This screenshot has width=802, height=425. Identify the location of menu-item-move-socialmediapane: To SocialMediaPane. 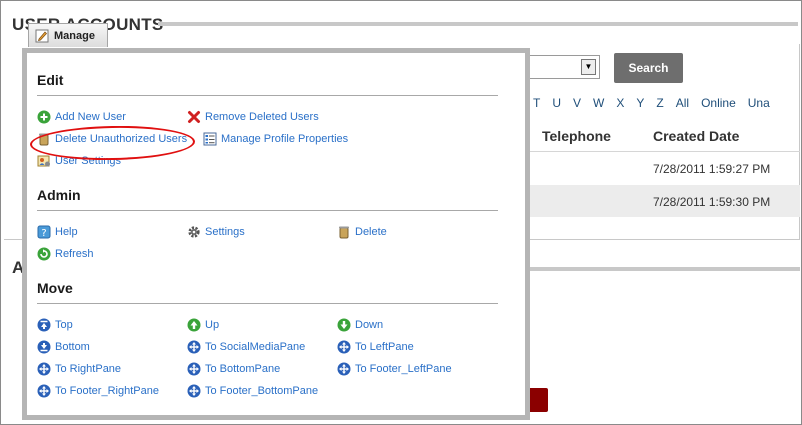
(246, 347).